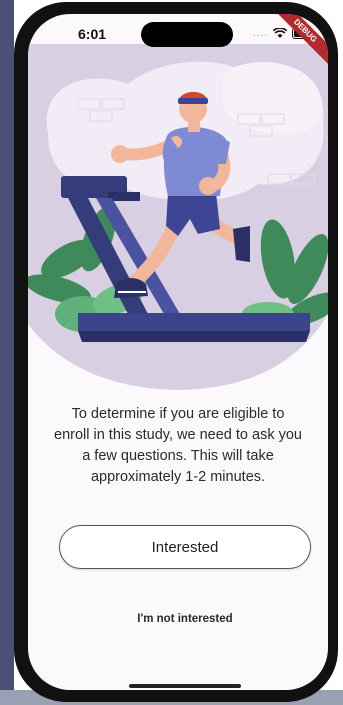 This screenshot has height=705, width=343. What do you see at coordinates (92, 34) in the screenshot?
I see `status-time: 6:01` at bounding box center [92, 34].